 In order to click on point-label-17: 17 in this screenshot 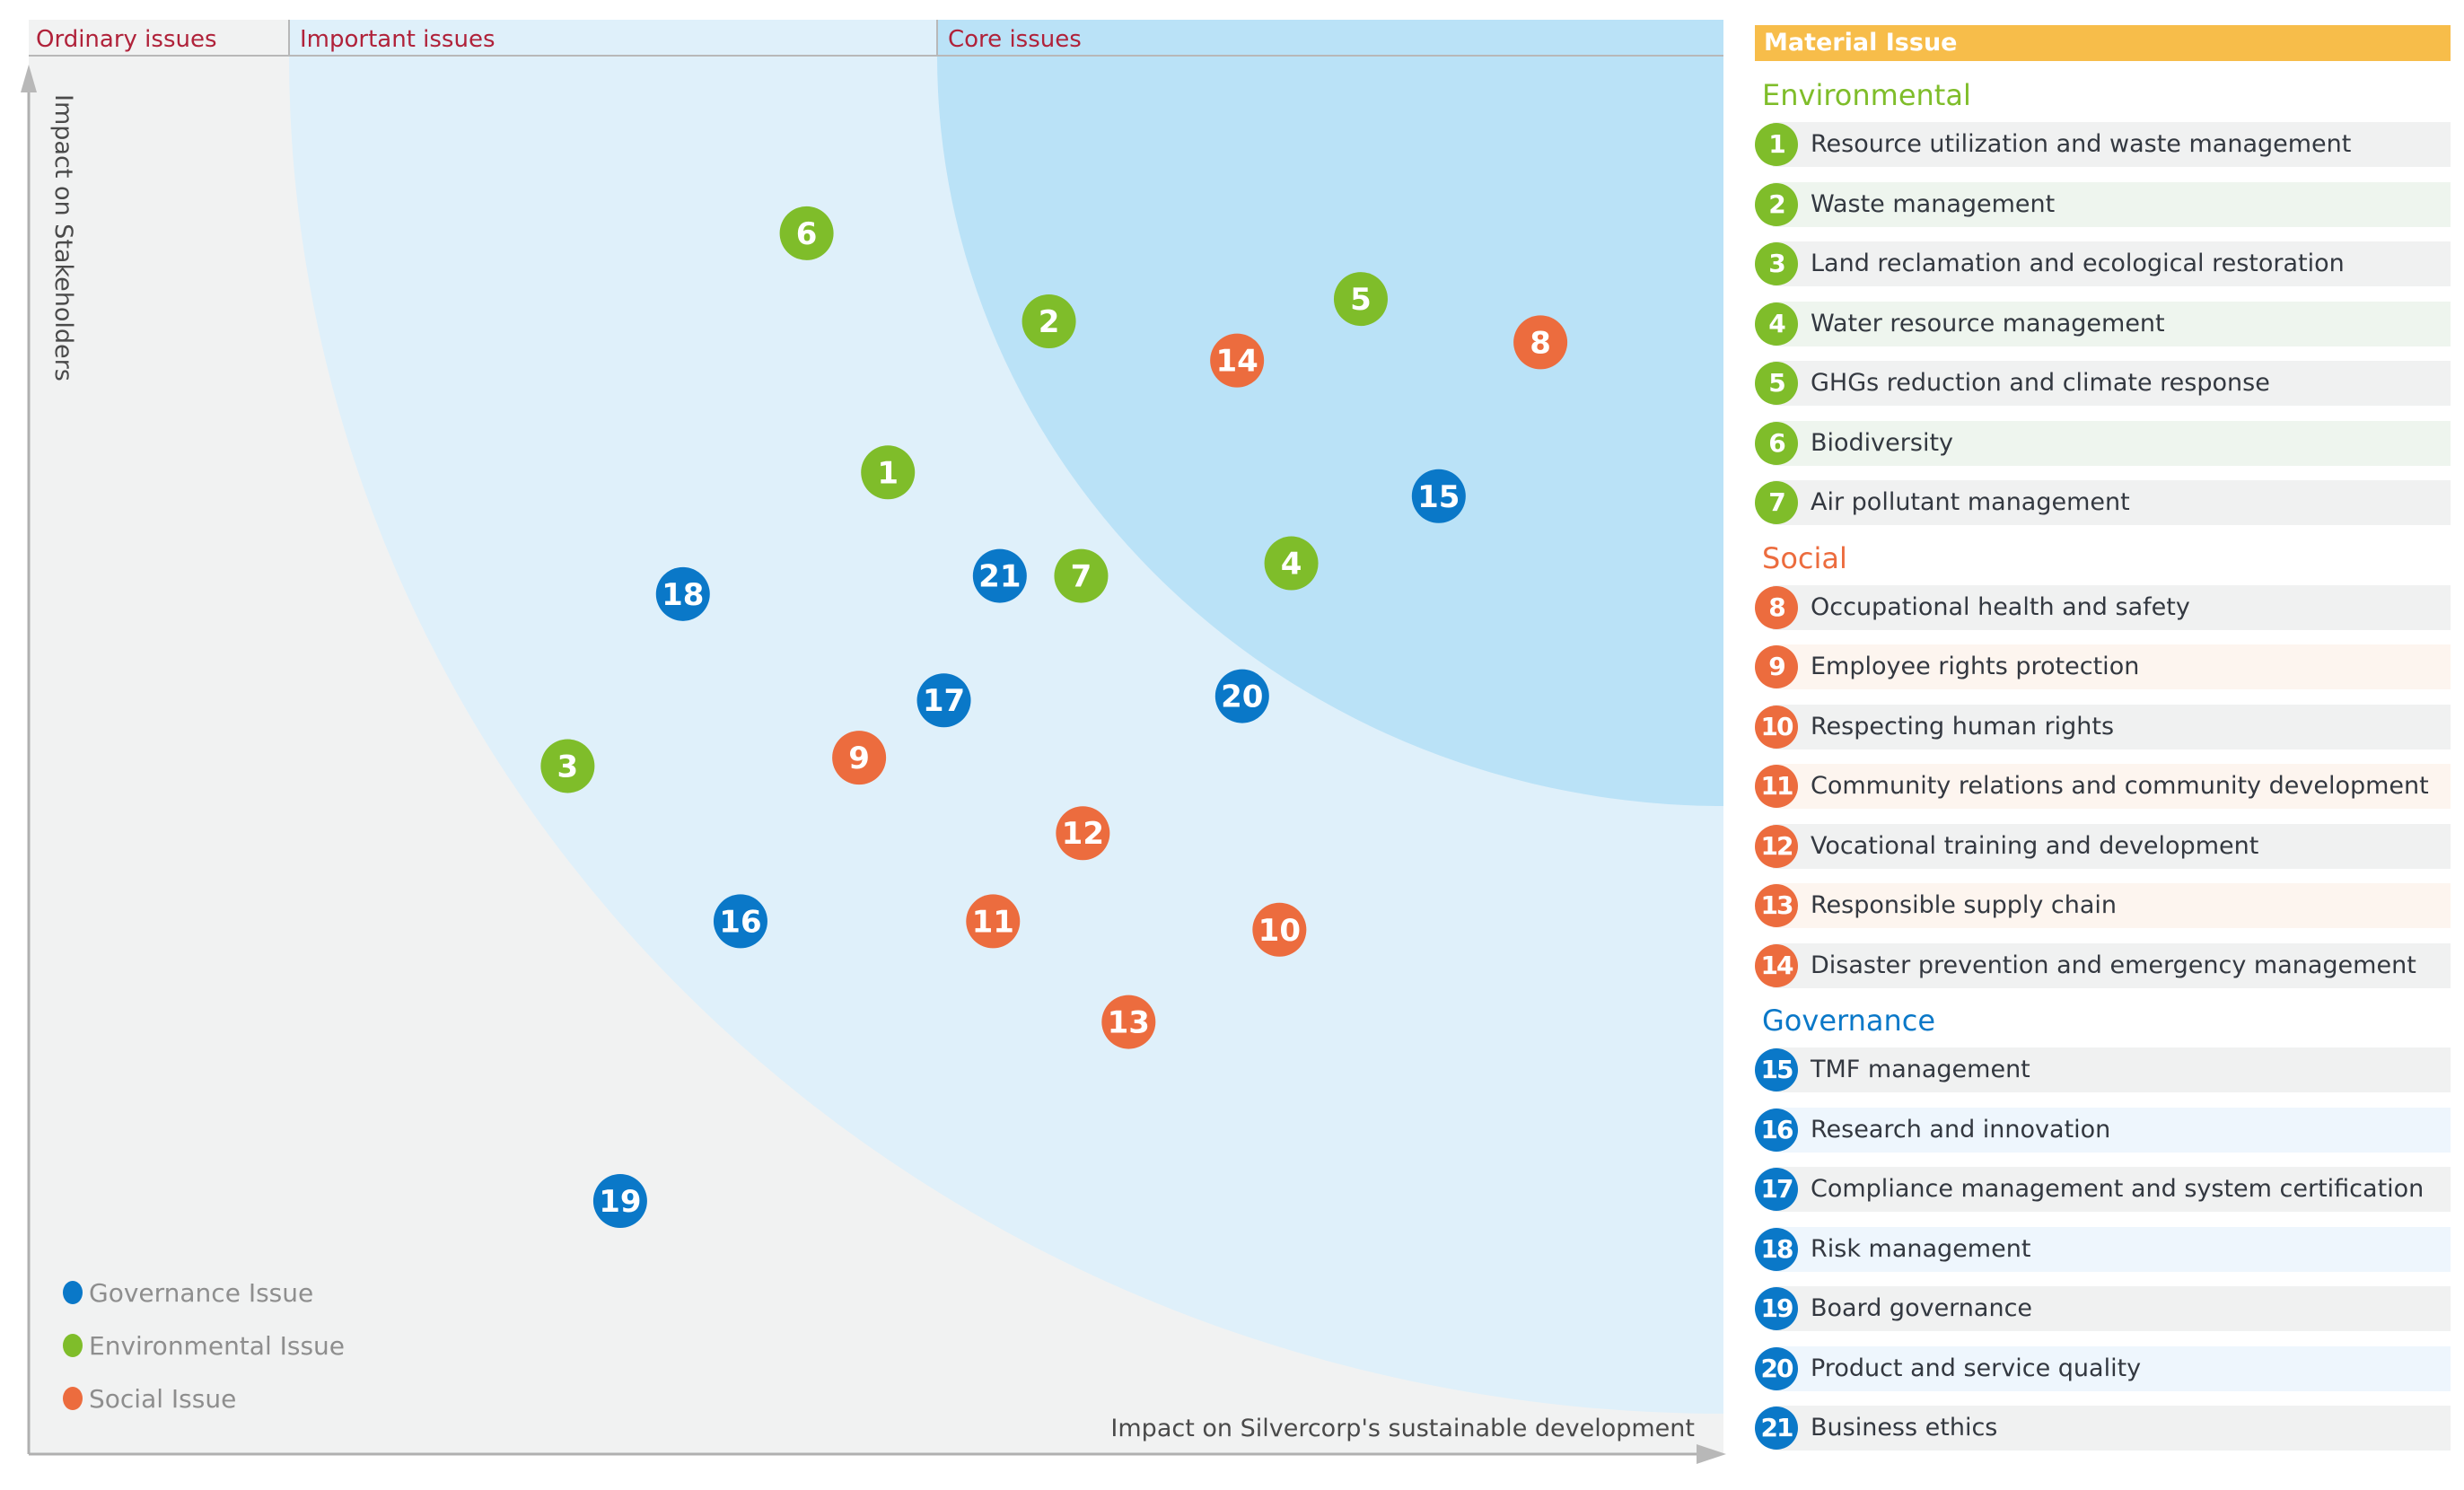, I will do `click(944, 701)`.